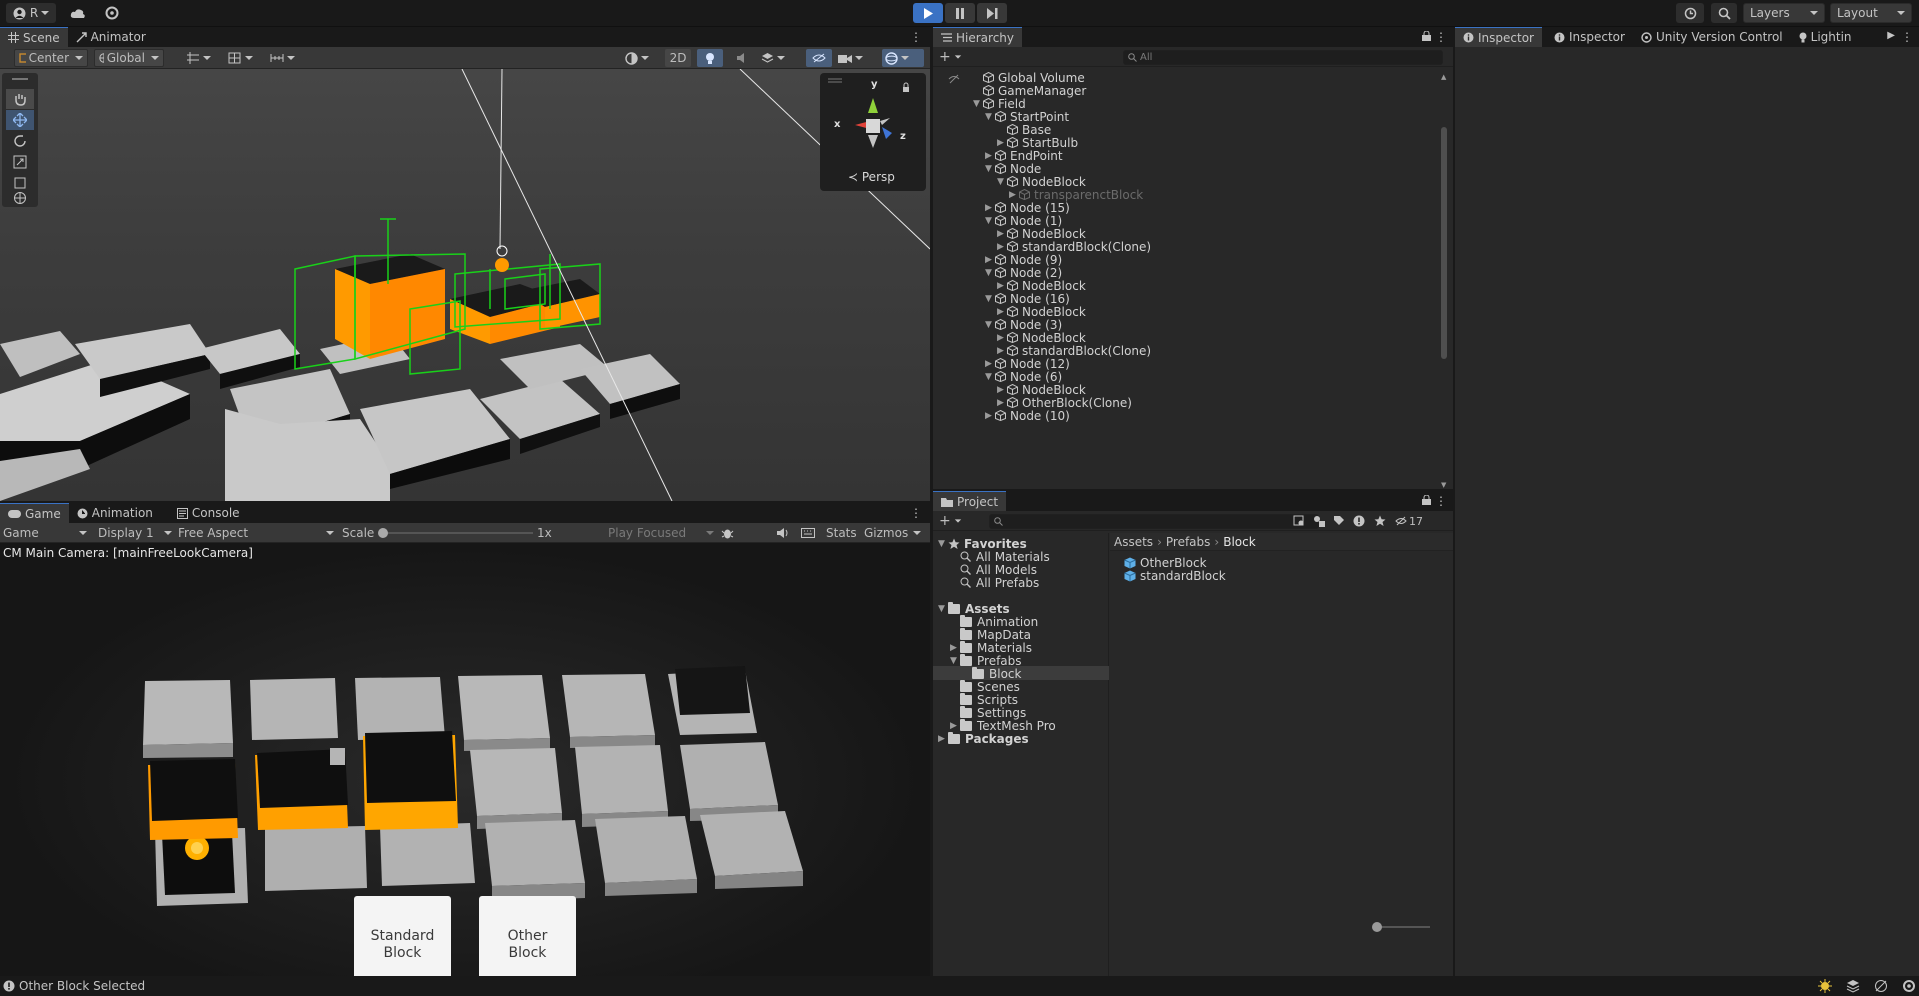 Image resolution: width=1919 pixels, height=996 pixels. Describe the element at coordinates (1027, 299) in the screenshot. I see `hierarchy-item: ▼ Node (16)` at that location.